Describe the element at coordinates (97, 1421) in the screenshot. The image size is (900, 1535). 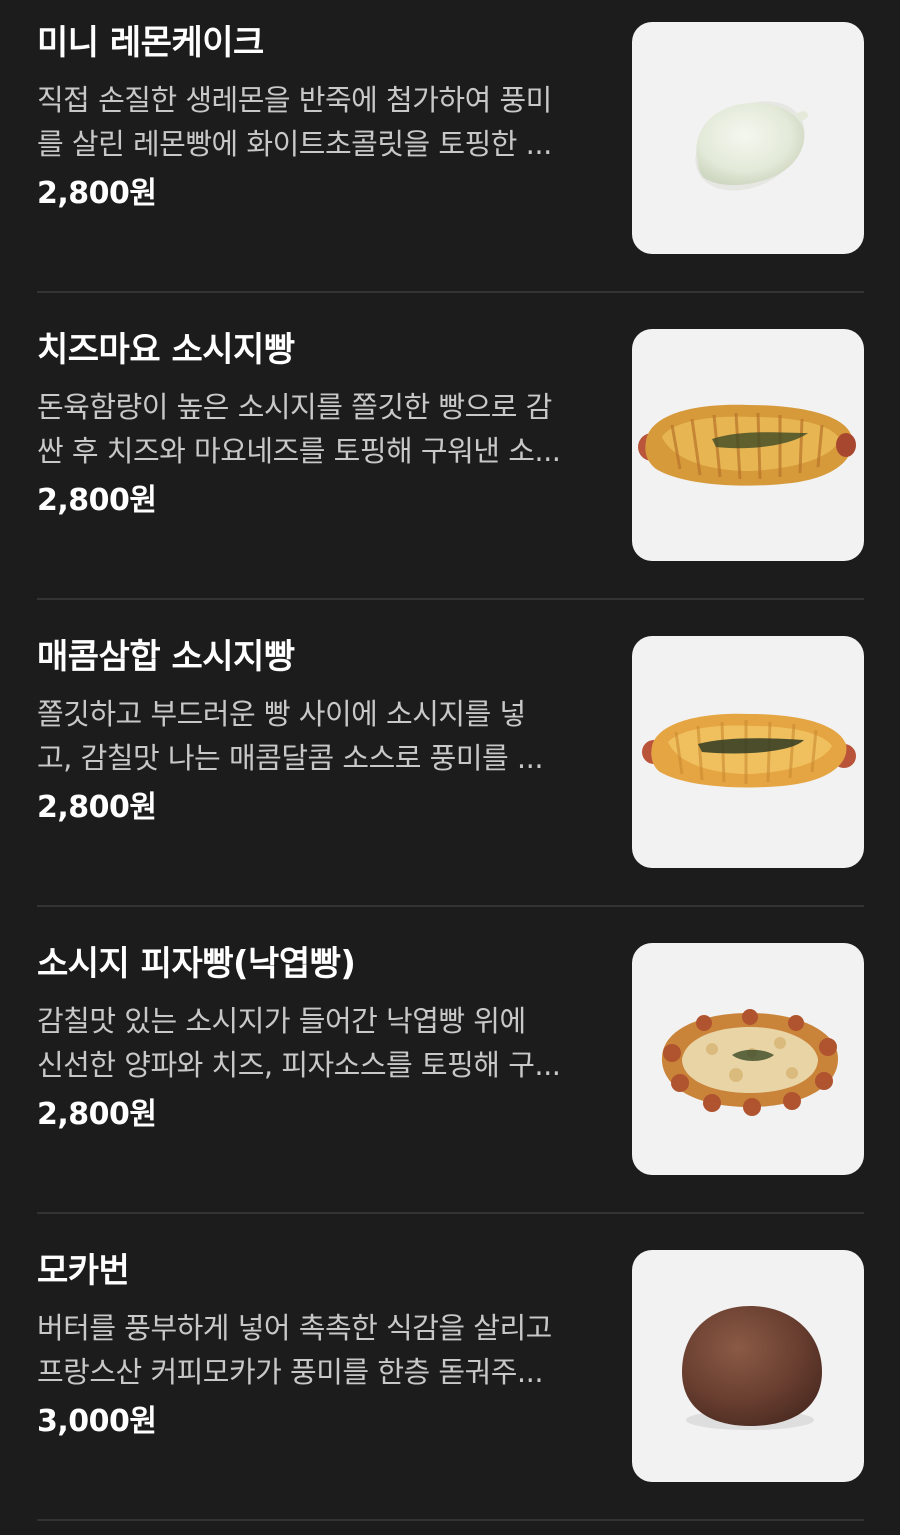
I see `menu-item-price: 3,000원` at that location.